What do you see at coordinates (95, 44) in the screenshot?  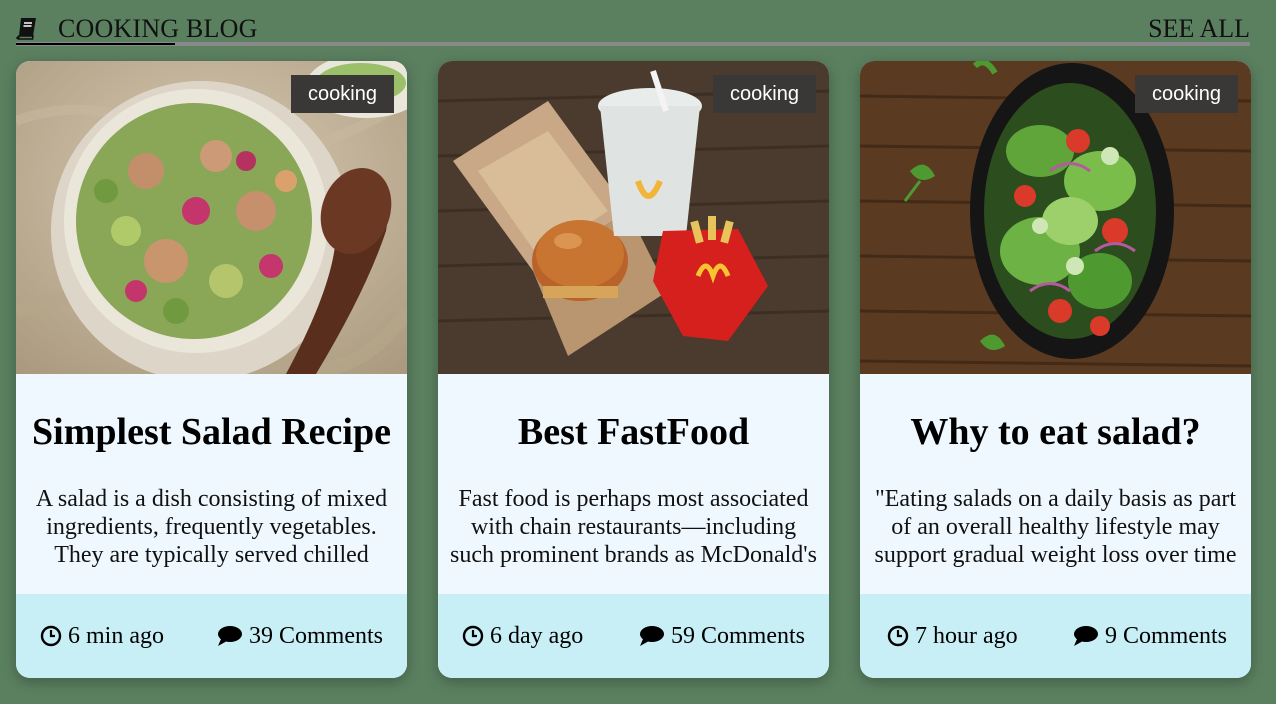 I see `header-title-underline` at bounding box center [95, 44].